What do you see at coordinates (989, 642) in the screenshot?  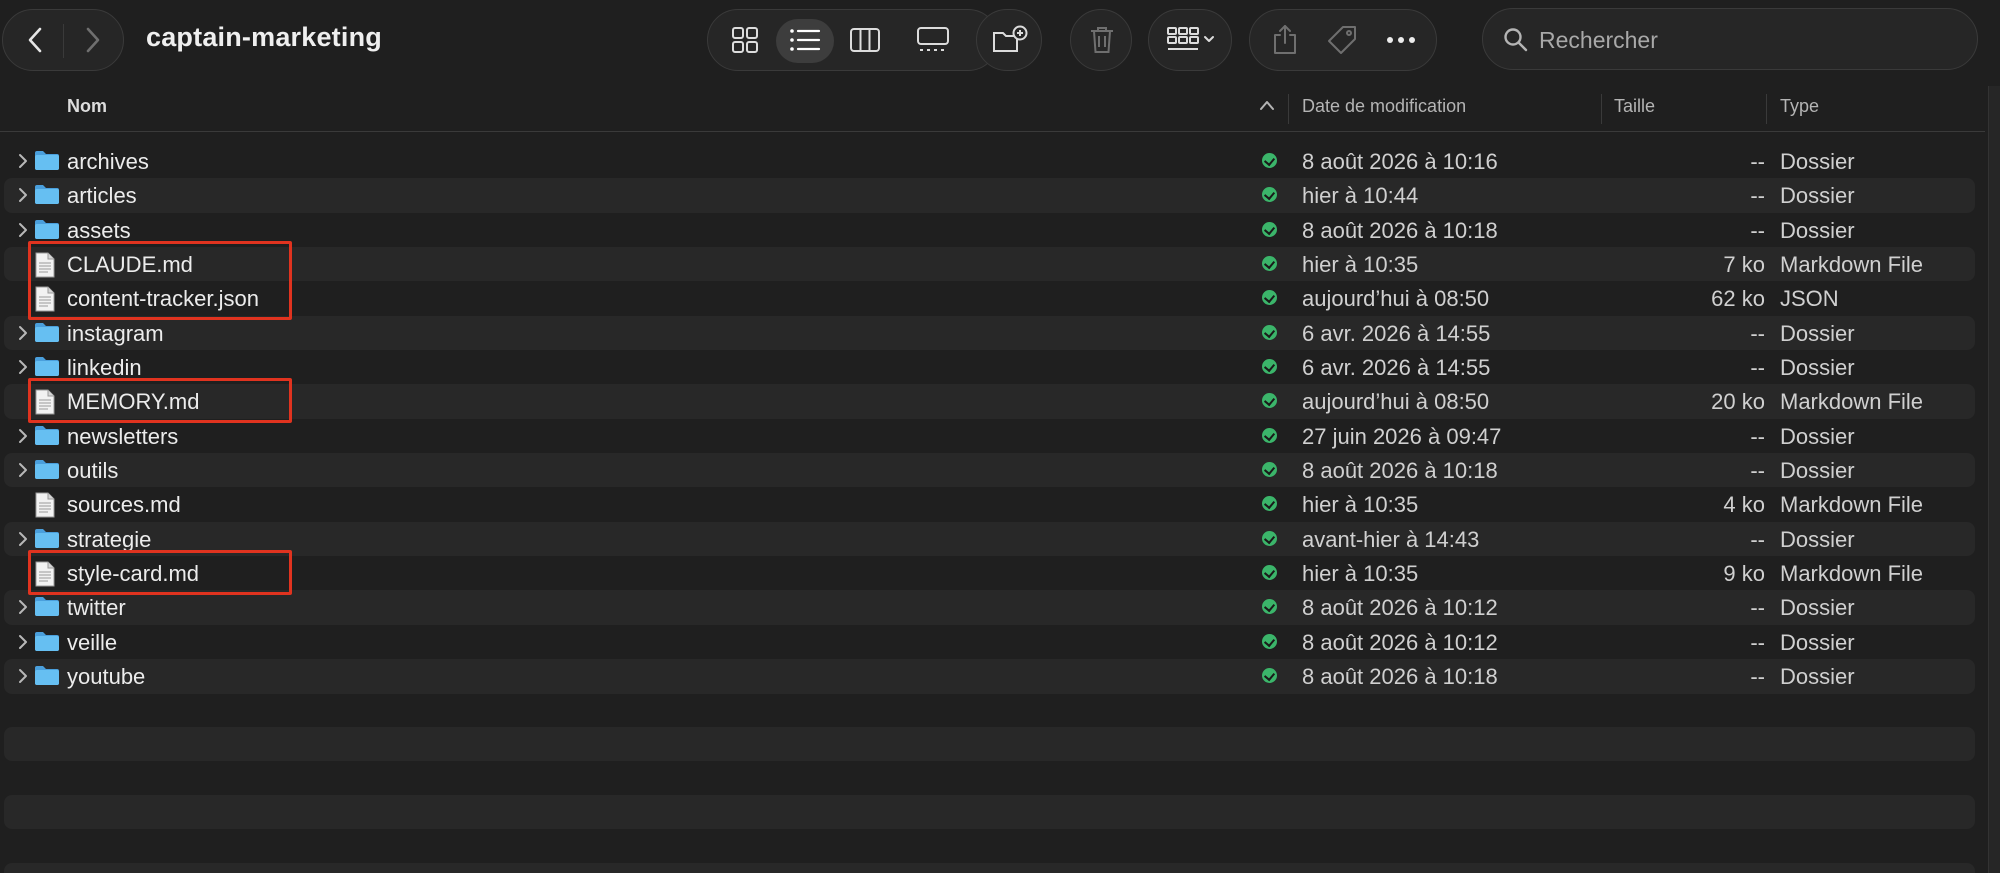 I see `file-row: veille 8 août 2026 à 10:12 -- Dossier` at bounding box center [989, 642].